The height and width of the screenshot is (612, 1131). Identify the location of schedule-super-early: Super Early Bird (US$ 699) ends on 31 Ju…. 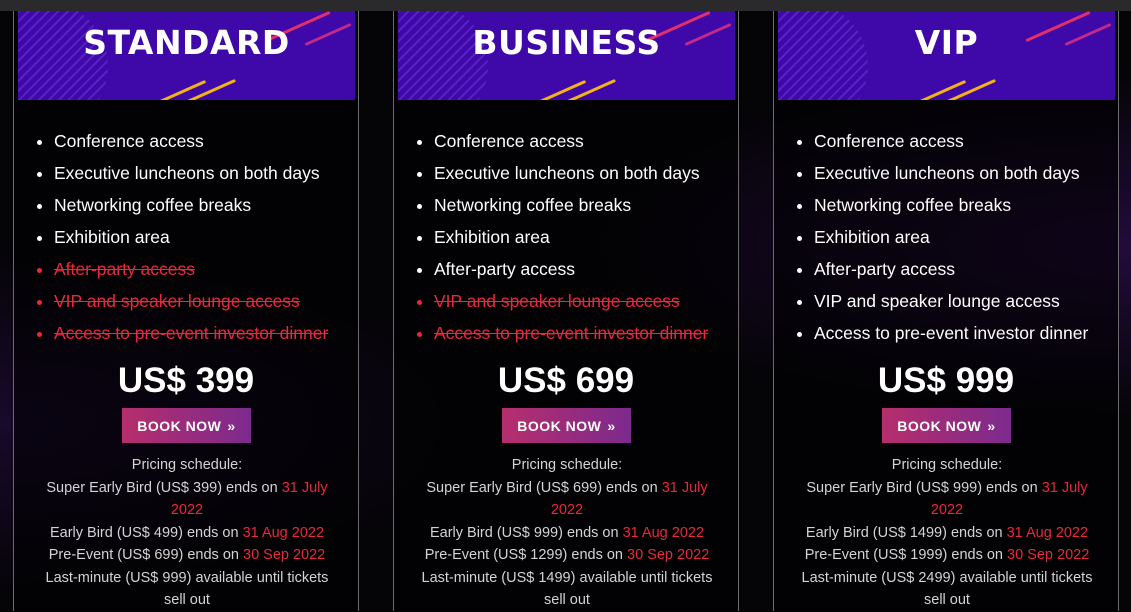
(567, 499).